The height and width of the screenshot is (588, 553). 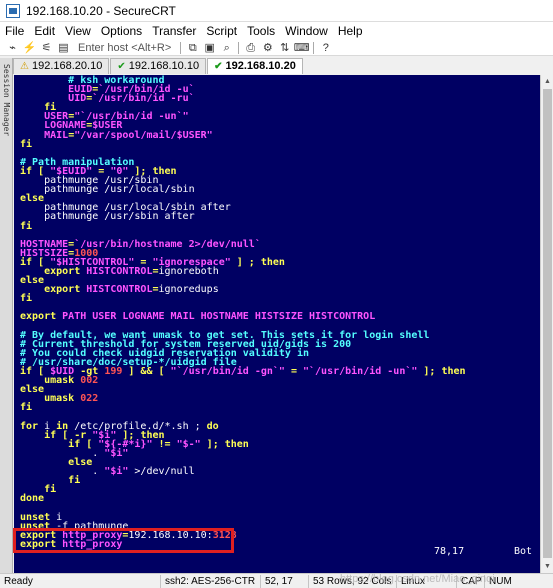 I want to click on quick-connect-field: Enter host <Alt+R>, so click(x=124, y=48).